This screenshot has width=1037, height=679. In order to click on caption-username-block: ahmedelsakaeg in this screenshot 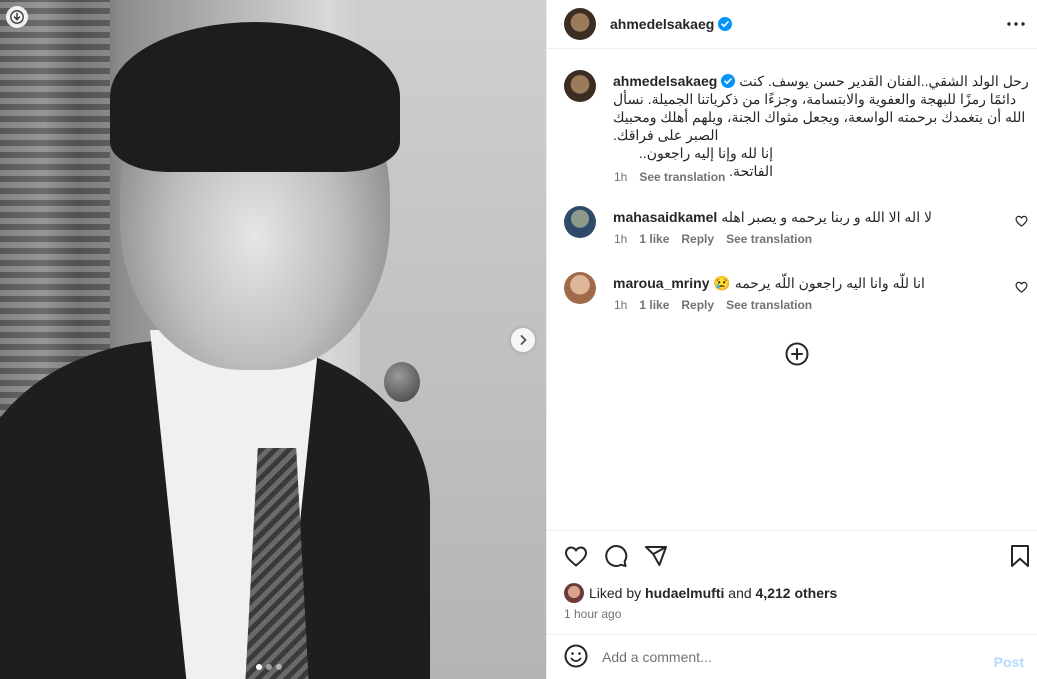, I will do `click(674, 81)`.